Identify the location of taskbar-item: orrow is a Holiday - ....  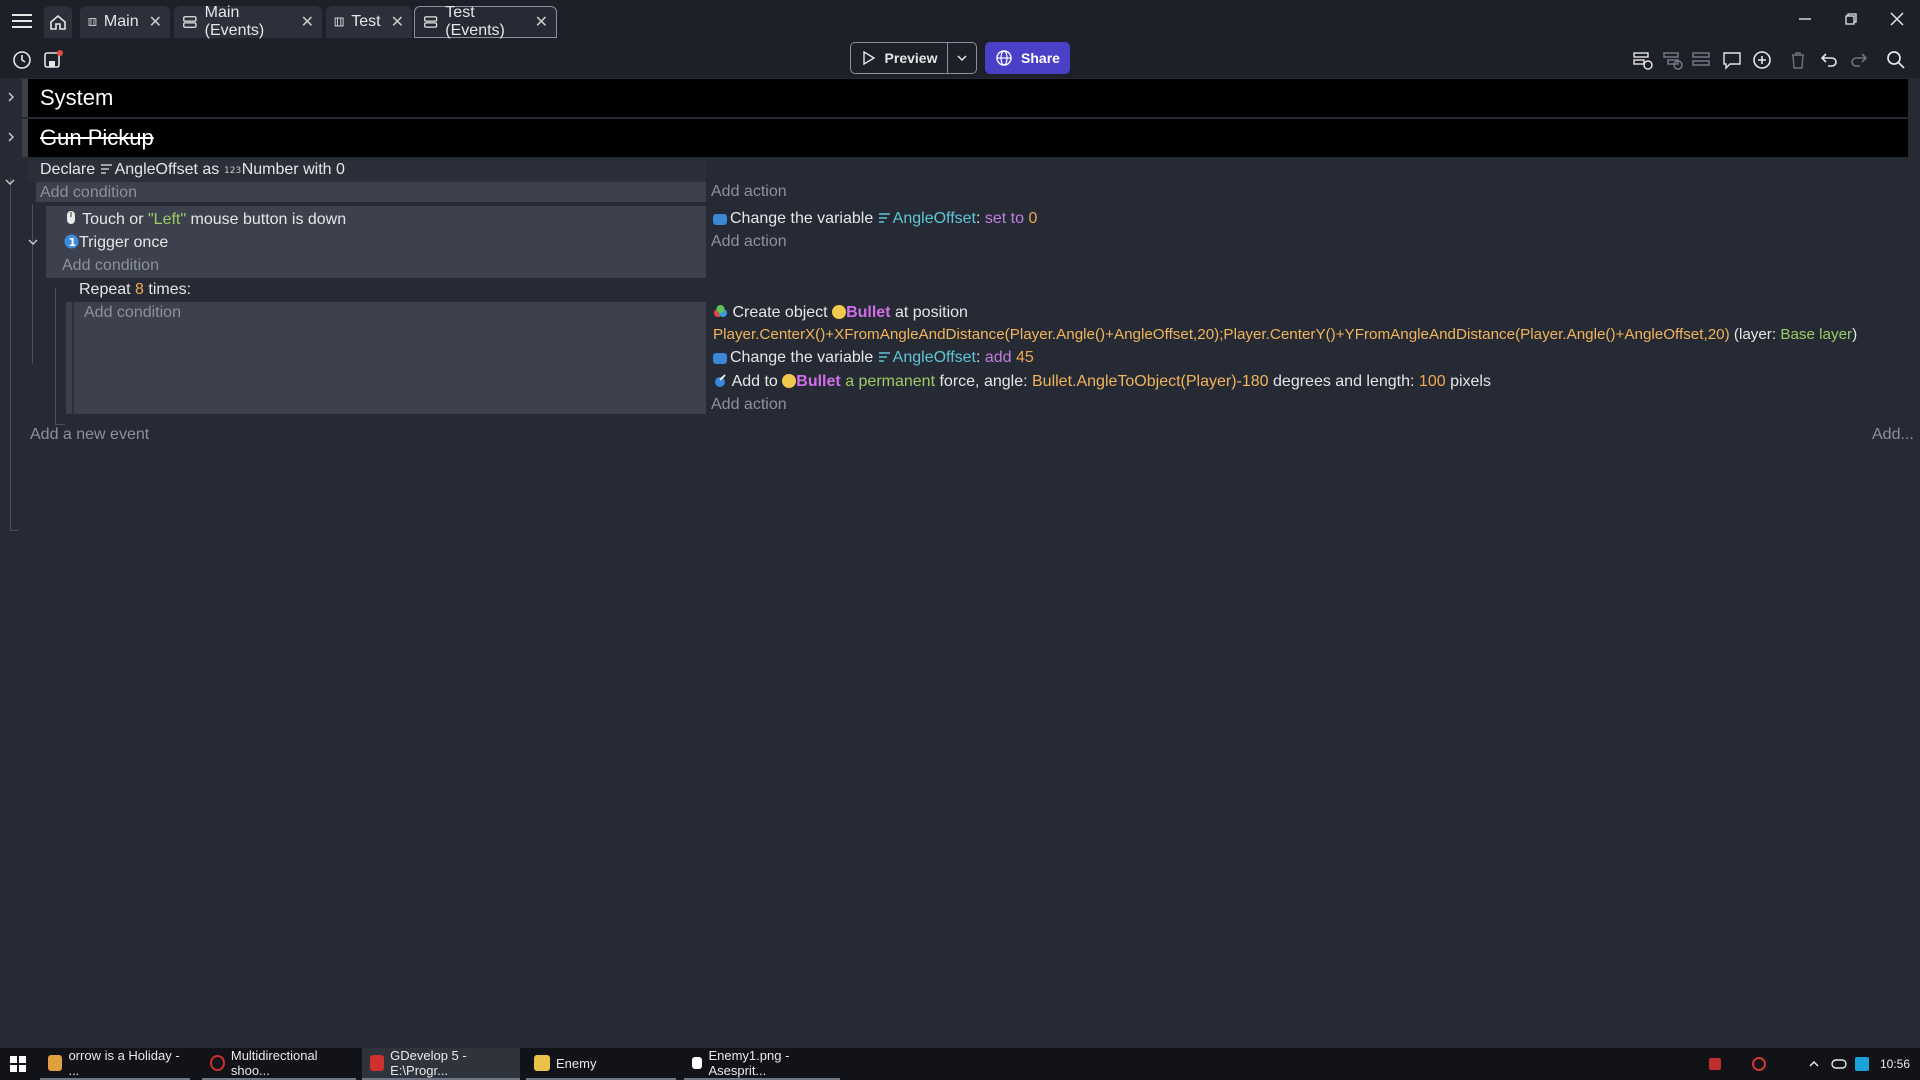
(115, 1064).